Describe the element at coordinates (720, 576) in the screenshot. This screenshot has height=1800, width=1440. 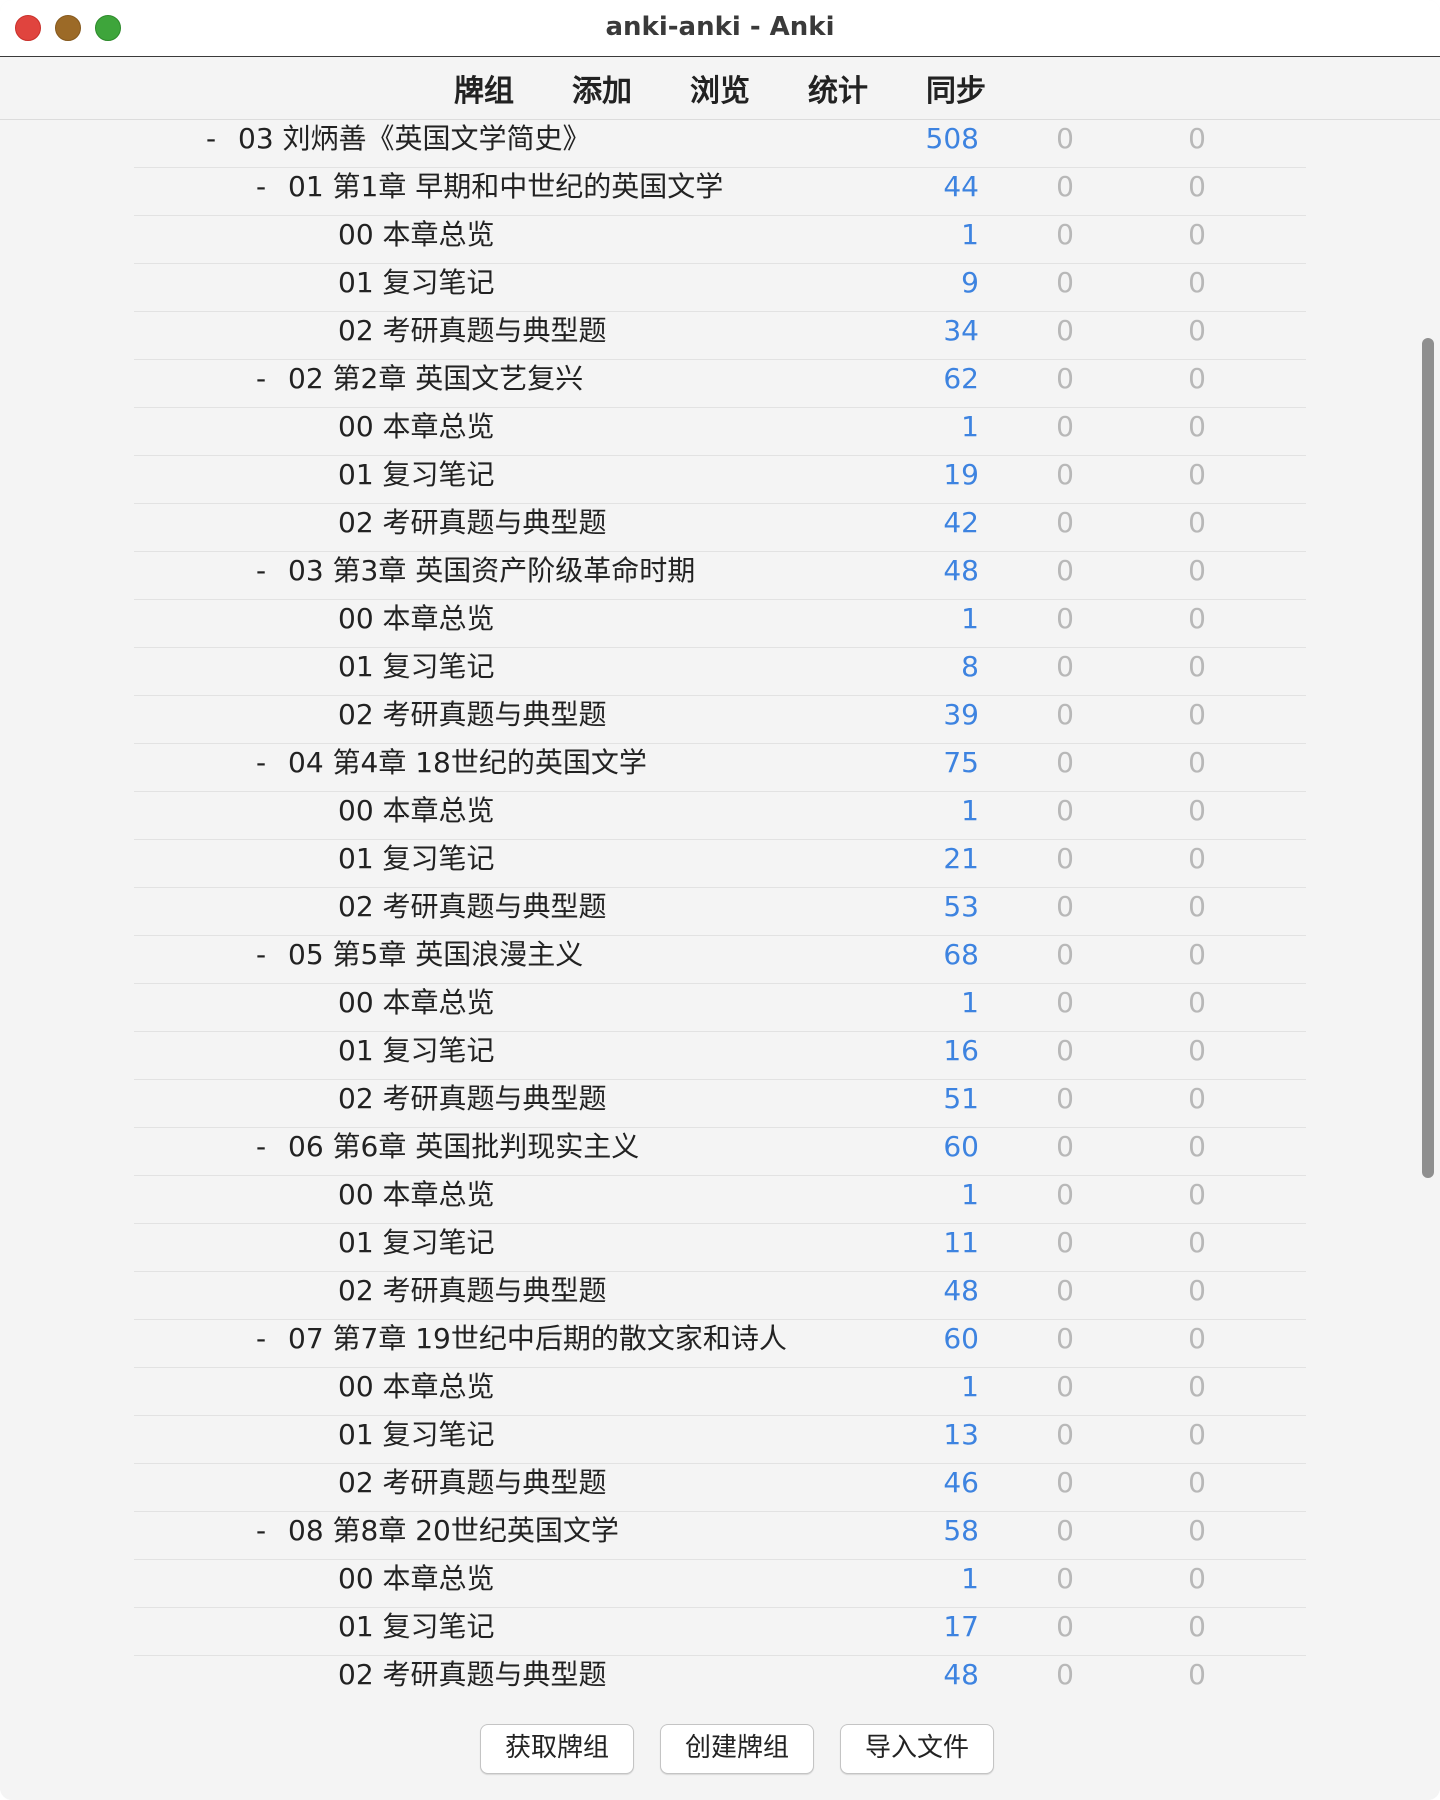
I see `deck-row: -03 第3章 英国资产阶级革命时期 48 0 0` at that location.